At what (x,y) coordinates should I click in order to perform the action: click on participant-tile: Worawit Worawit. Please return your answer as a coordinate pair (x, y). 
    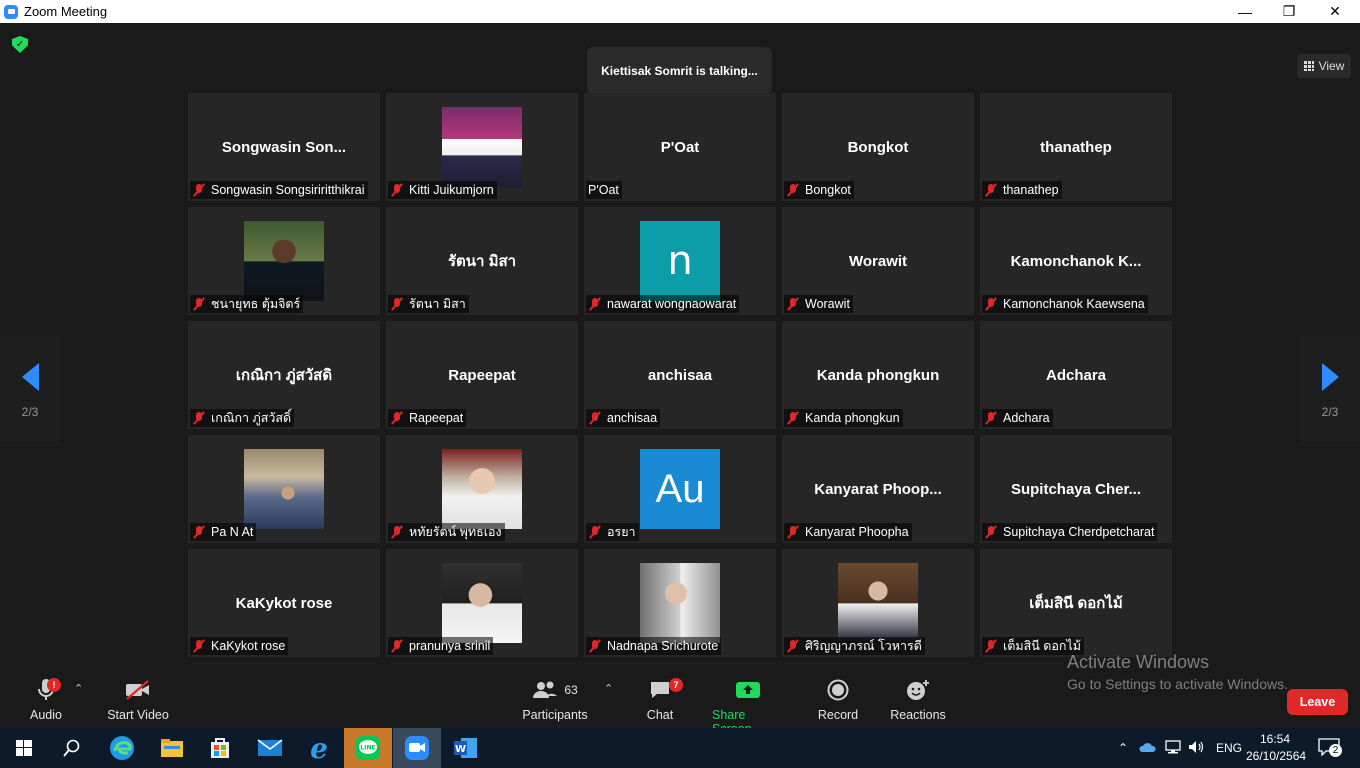
    Looking at the image, I should click on (878, 261).